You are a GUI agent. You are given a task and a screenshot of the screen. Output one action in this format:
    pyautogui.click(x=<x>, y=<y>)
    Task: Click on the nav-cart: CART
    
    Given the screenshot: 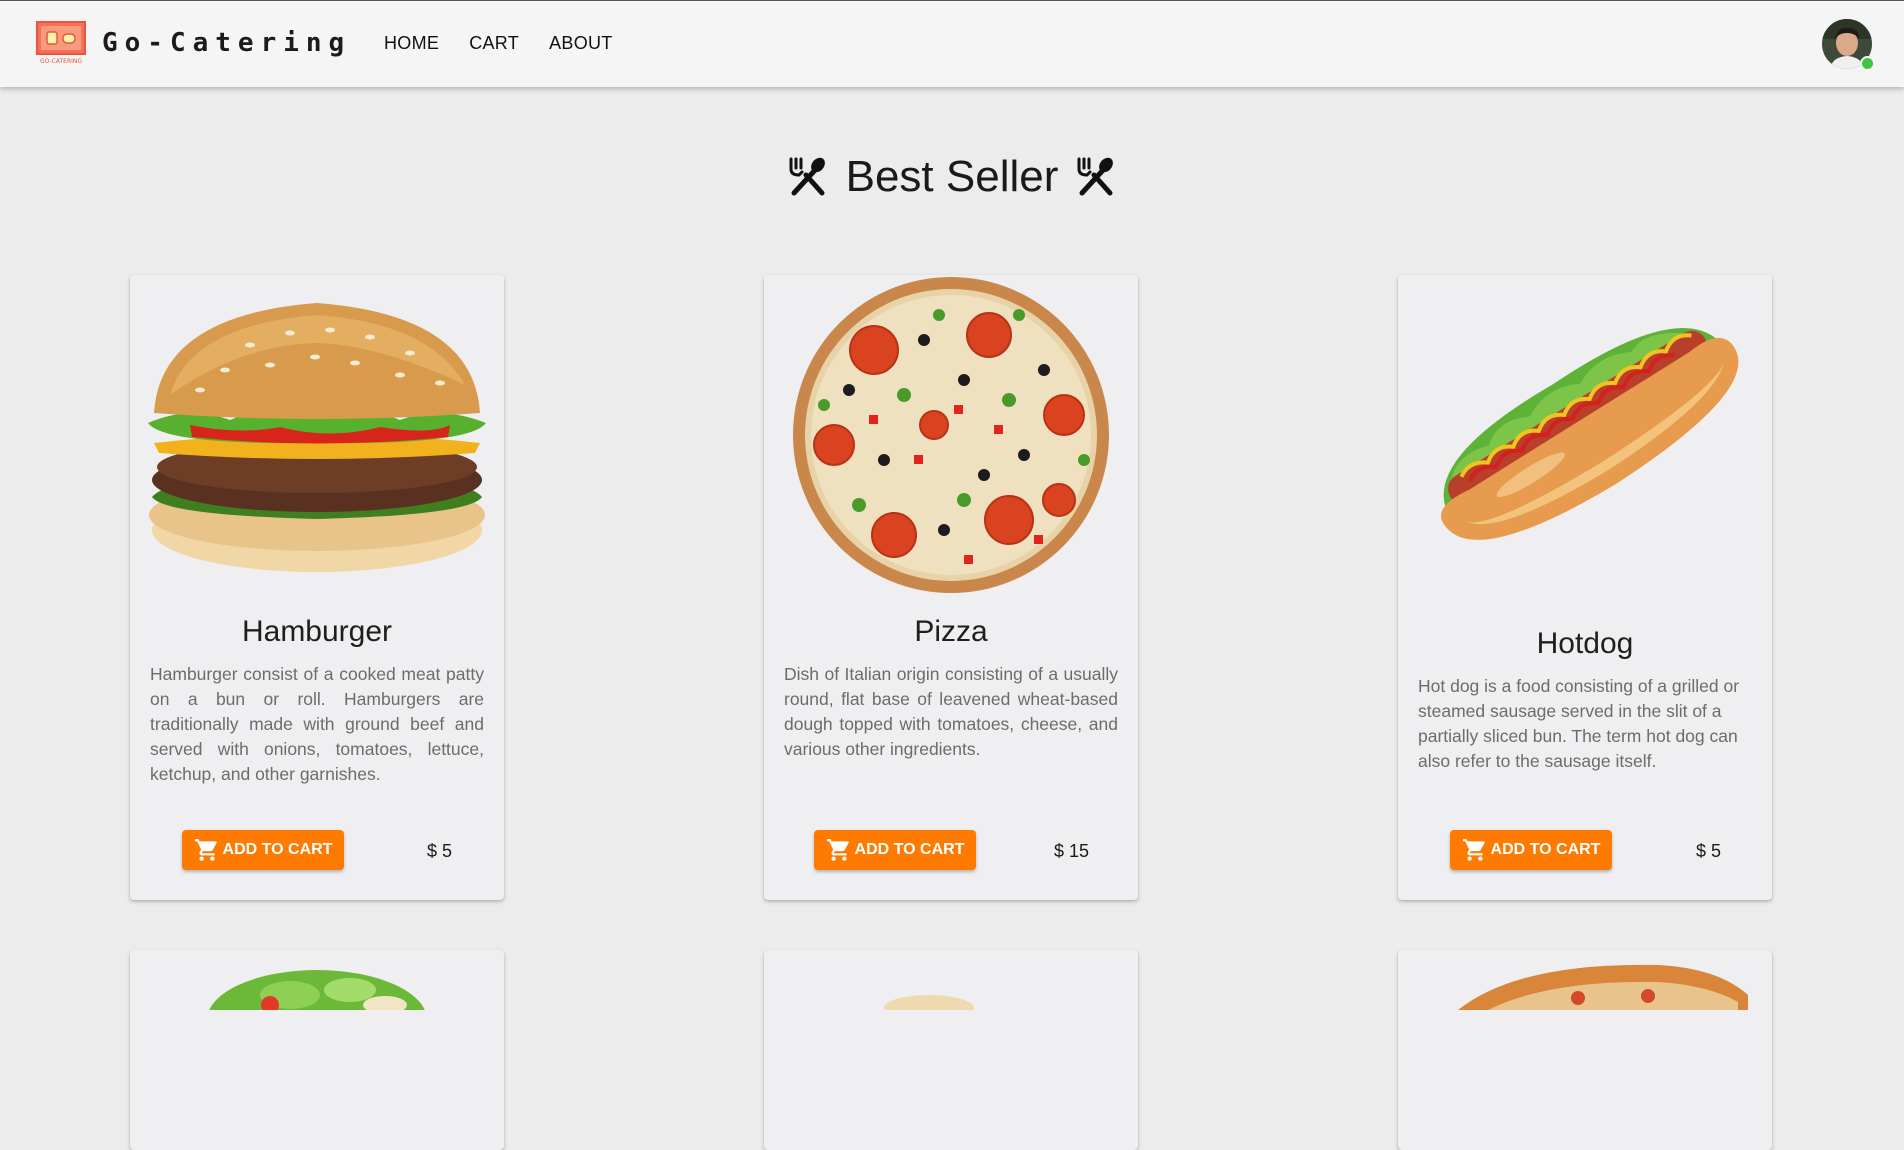 What is the action you would take?
    pyautogui.click(x=494, y=43)
    